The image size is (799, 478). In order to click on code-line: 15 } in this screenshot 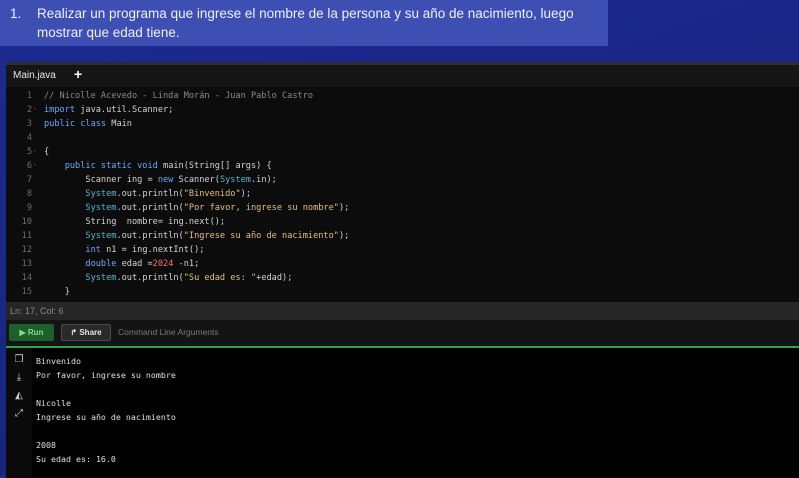, I will do `click(402, 294)`.